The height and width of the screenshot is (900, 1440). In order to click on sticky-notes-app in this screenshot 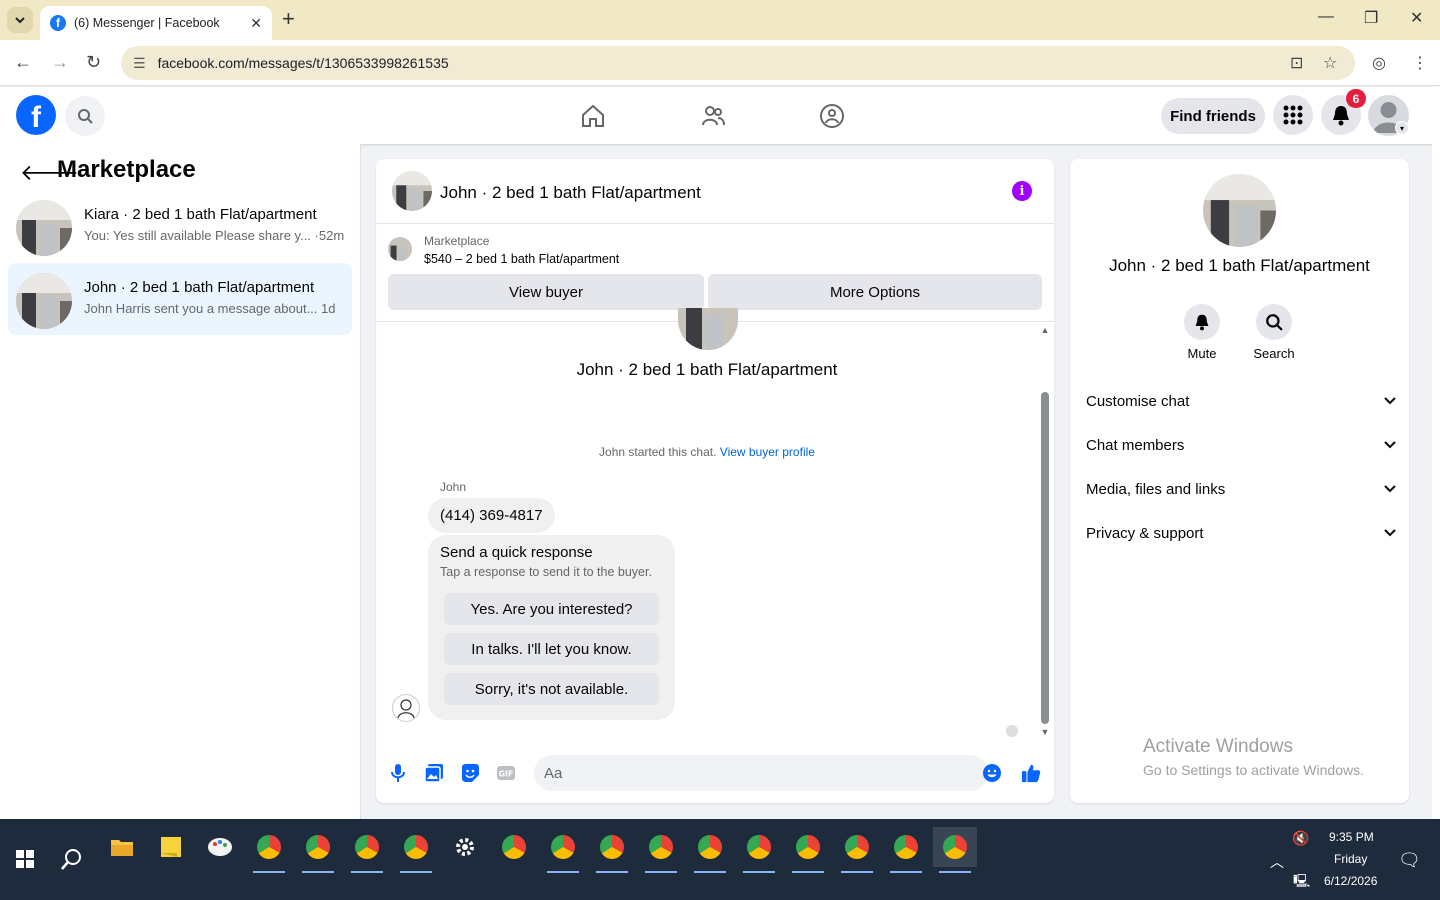, I will do `click(171, 847)`.